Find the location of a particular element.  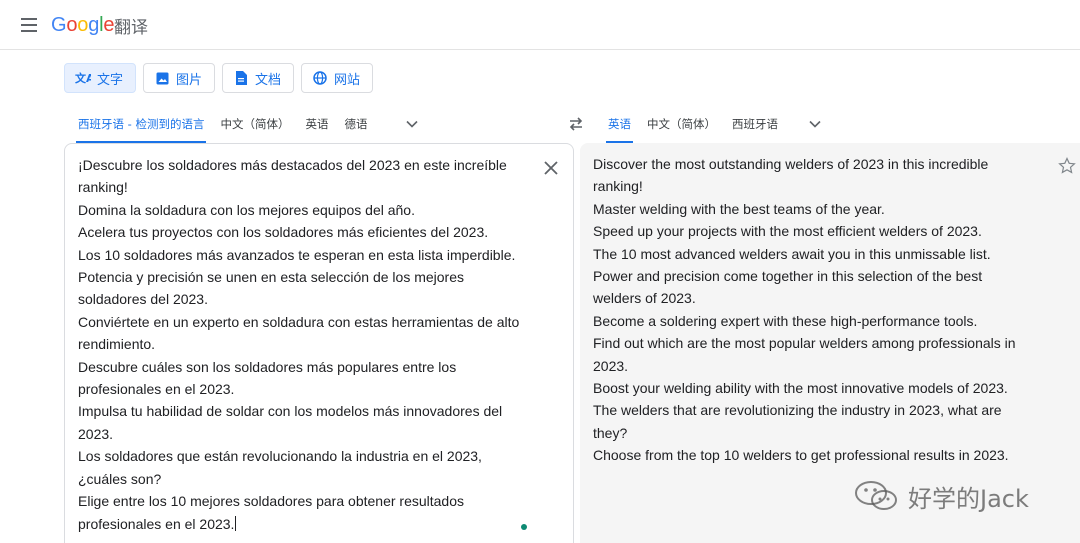

translation-line: ranking! is located at coordinates (618, 186).